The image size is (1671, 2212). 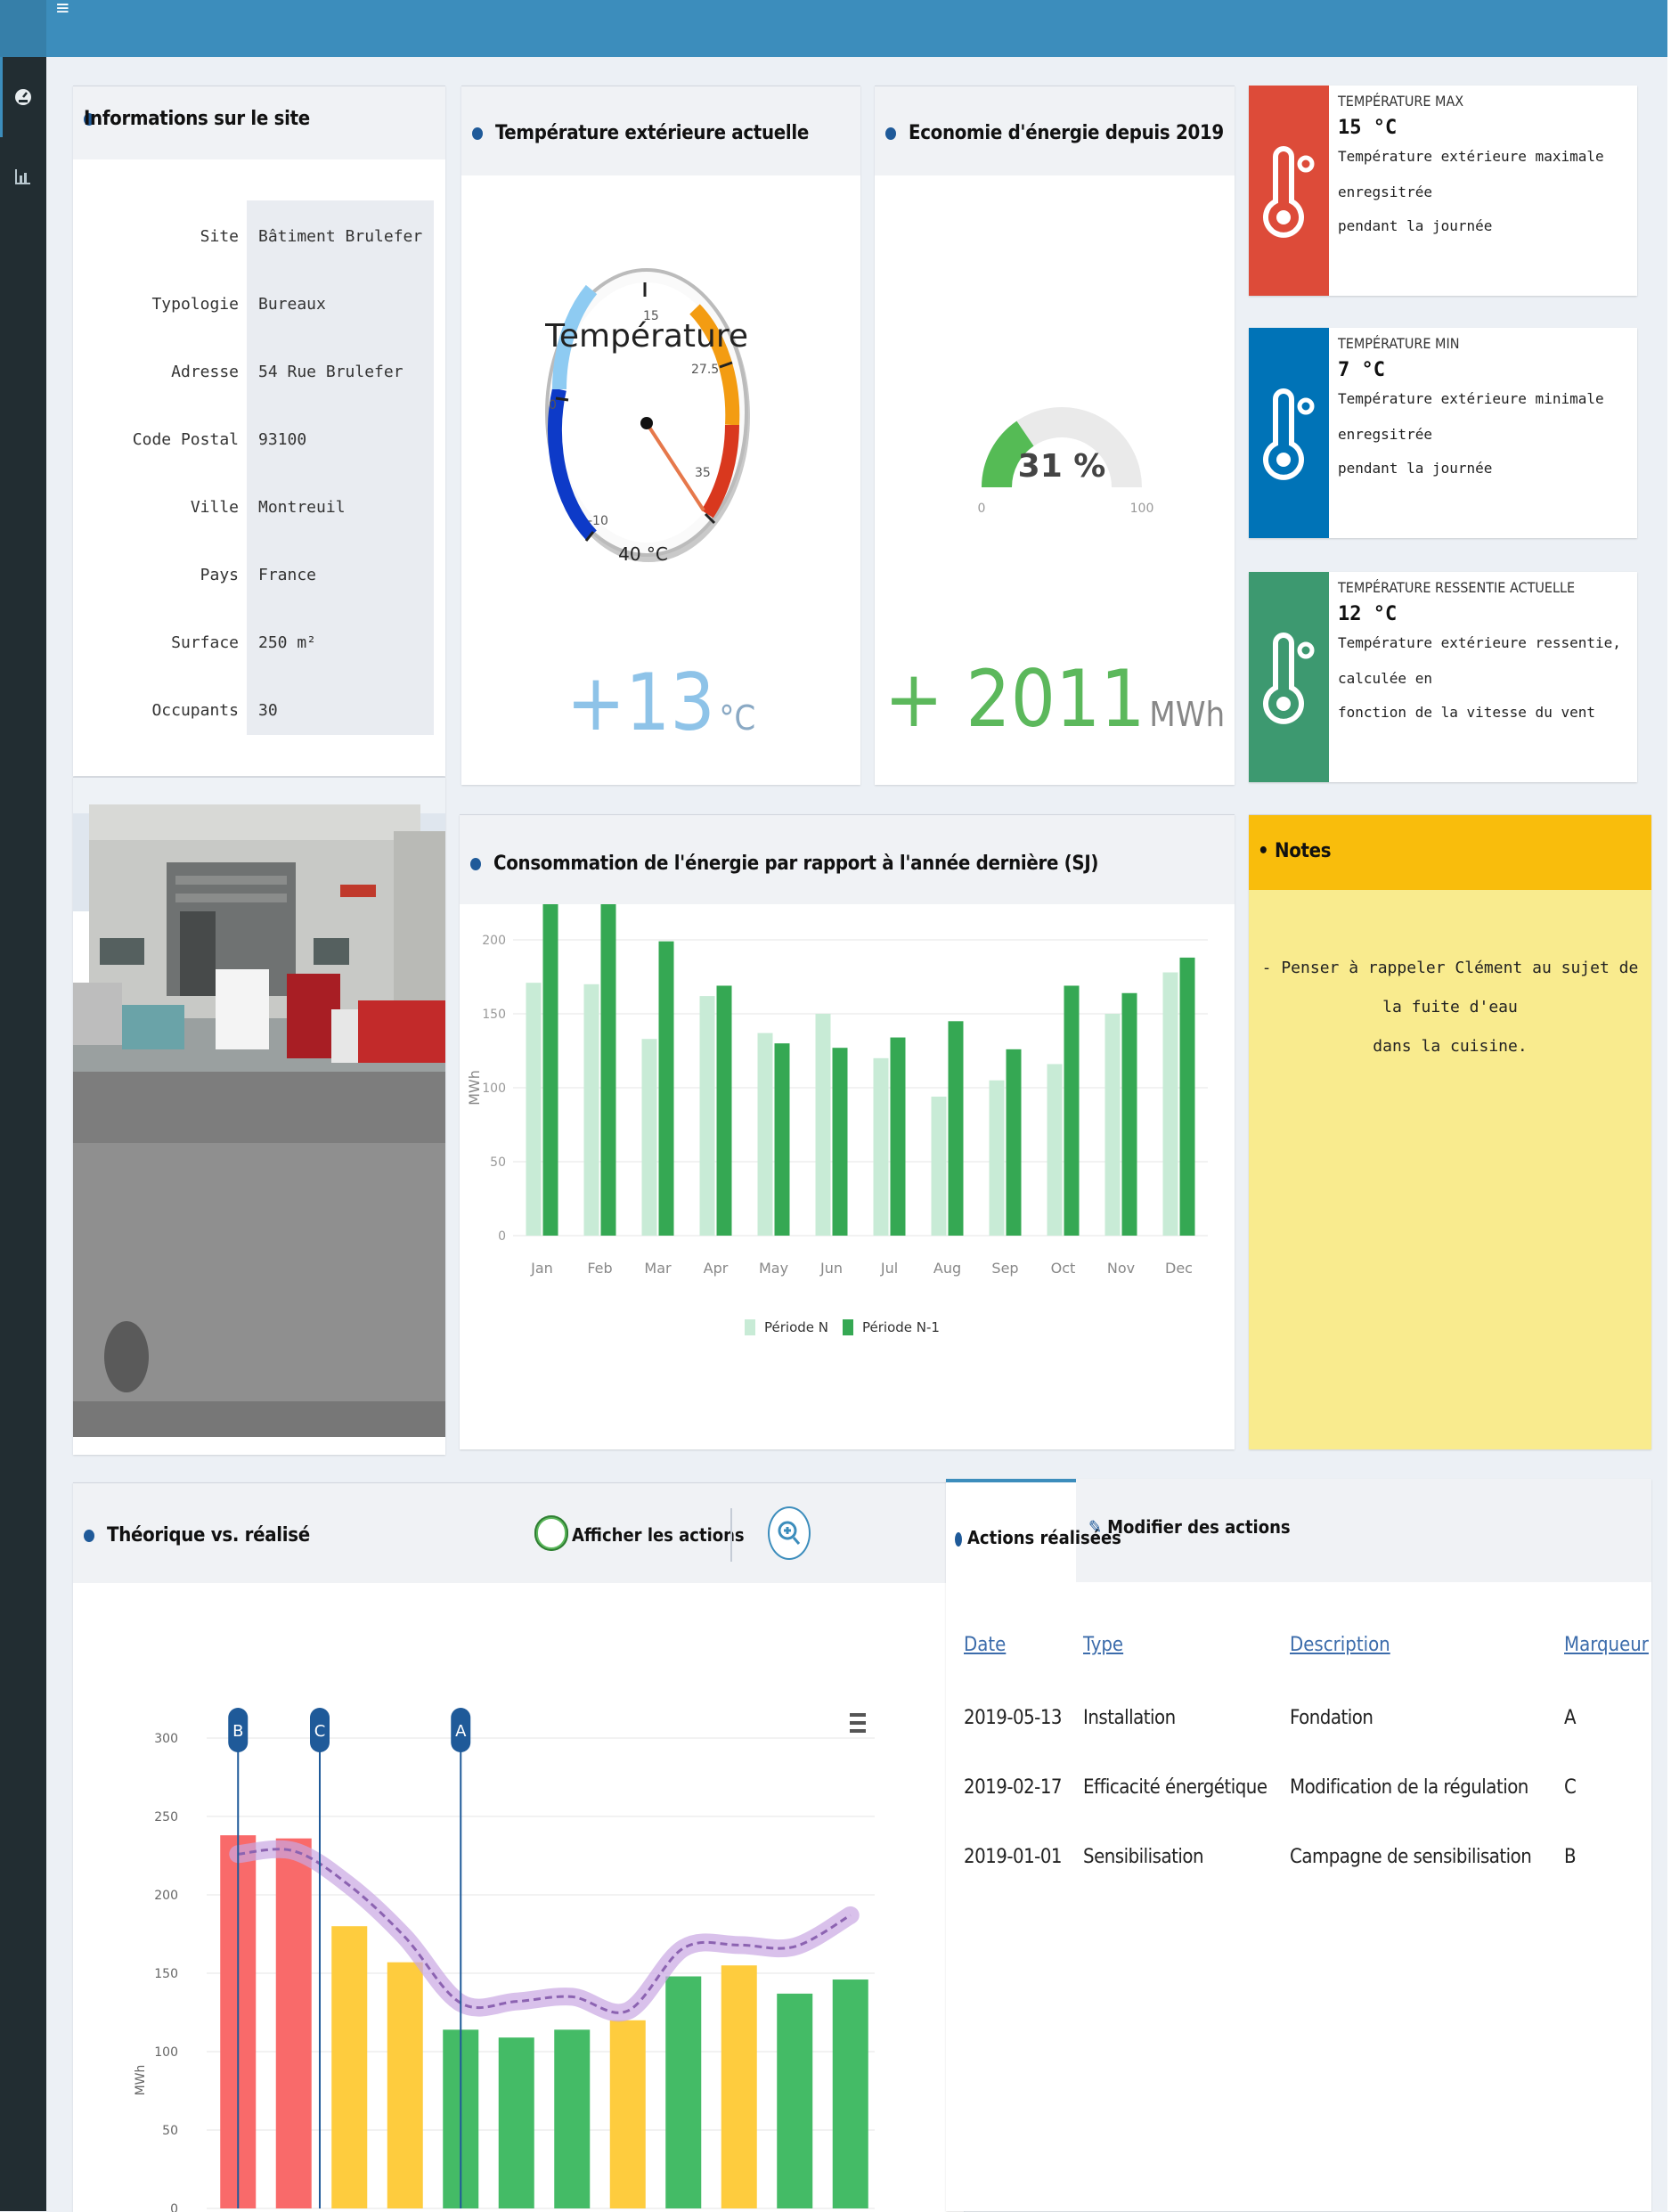 What do you see at coordinates (1570, 1718) in the screenshot?
I see `cell-marqueur: A` at bounding box center [1570, 1718].